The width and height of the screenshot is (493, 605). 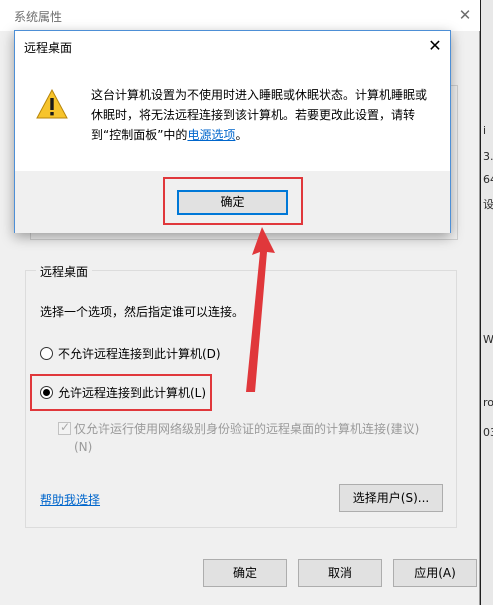 What do you see at coordinates (232, 202) in the screenshot?
I see `dialog-ok-button: 确定` at bounding box center [232, 202].